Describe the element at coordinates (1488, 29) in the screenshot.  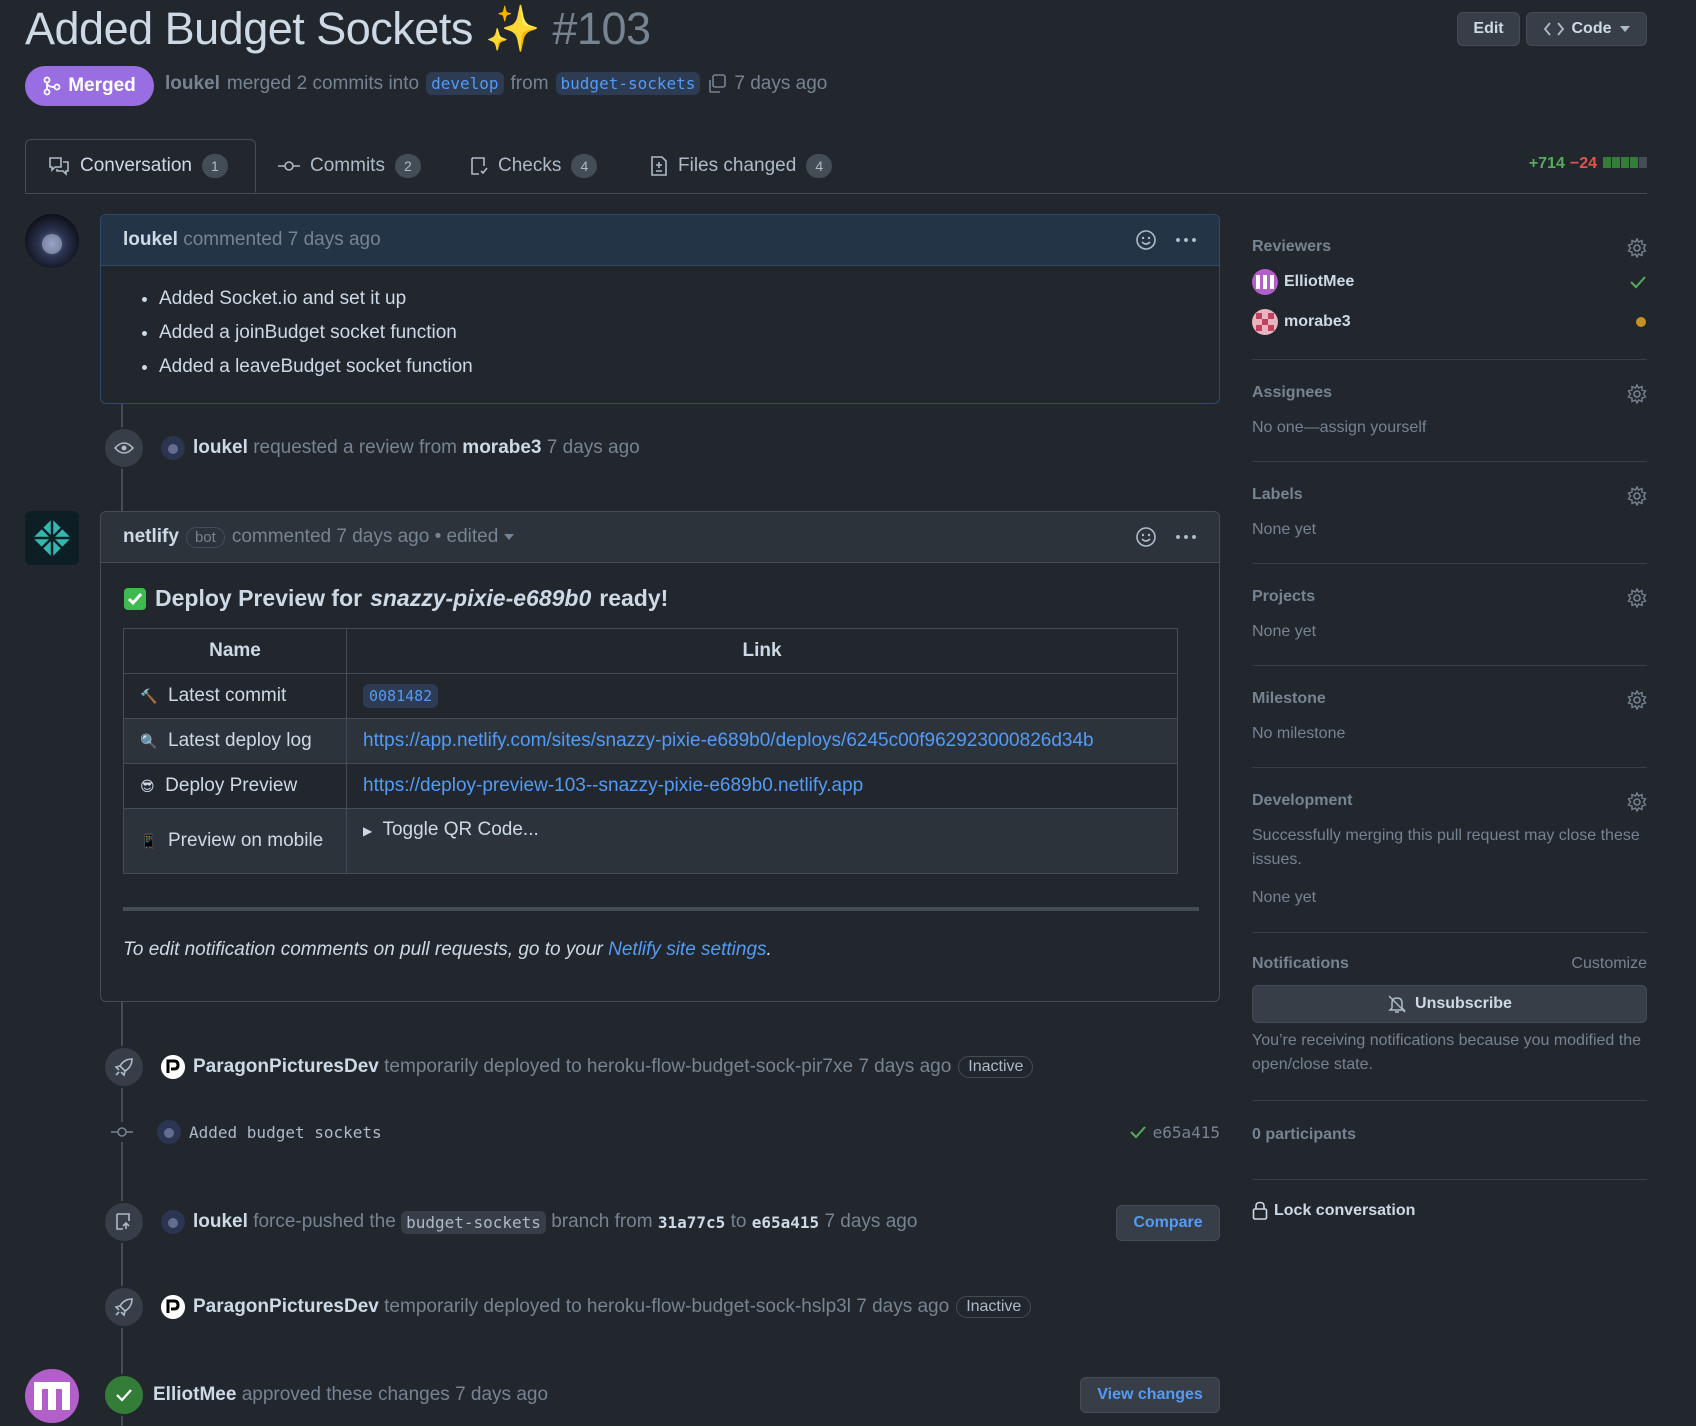
I see `edit-button: Edit` at that location.